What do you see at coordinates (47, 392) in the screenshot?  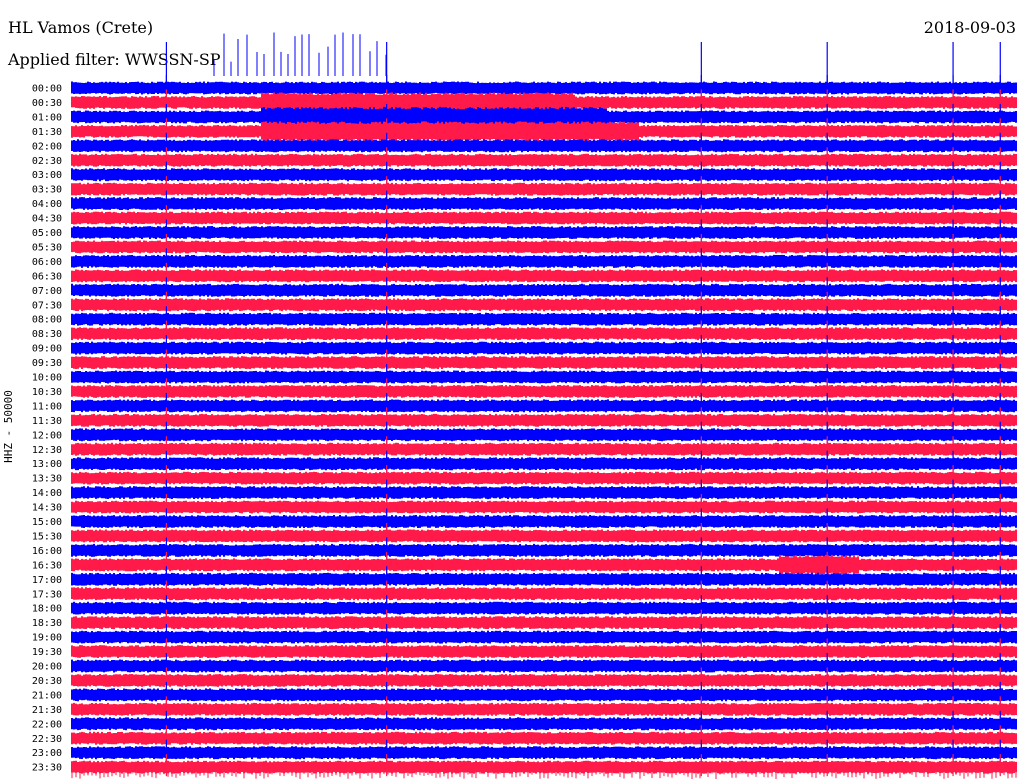 I see `row-label: 10:30` at bounding box center [47, 392].